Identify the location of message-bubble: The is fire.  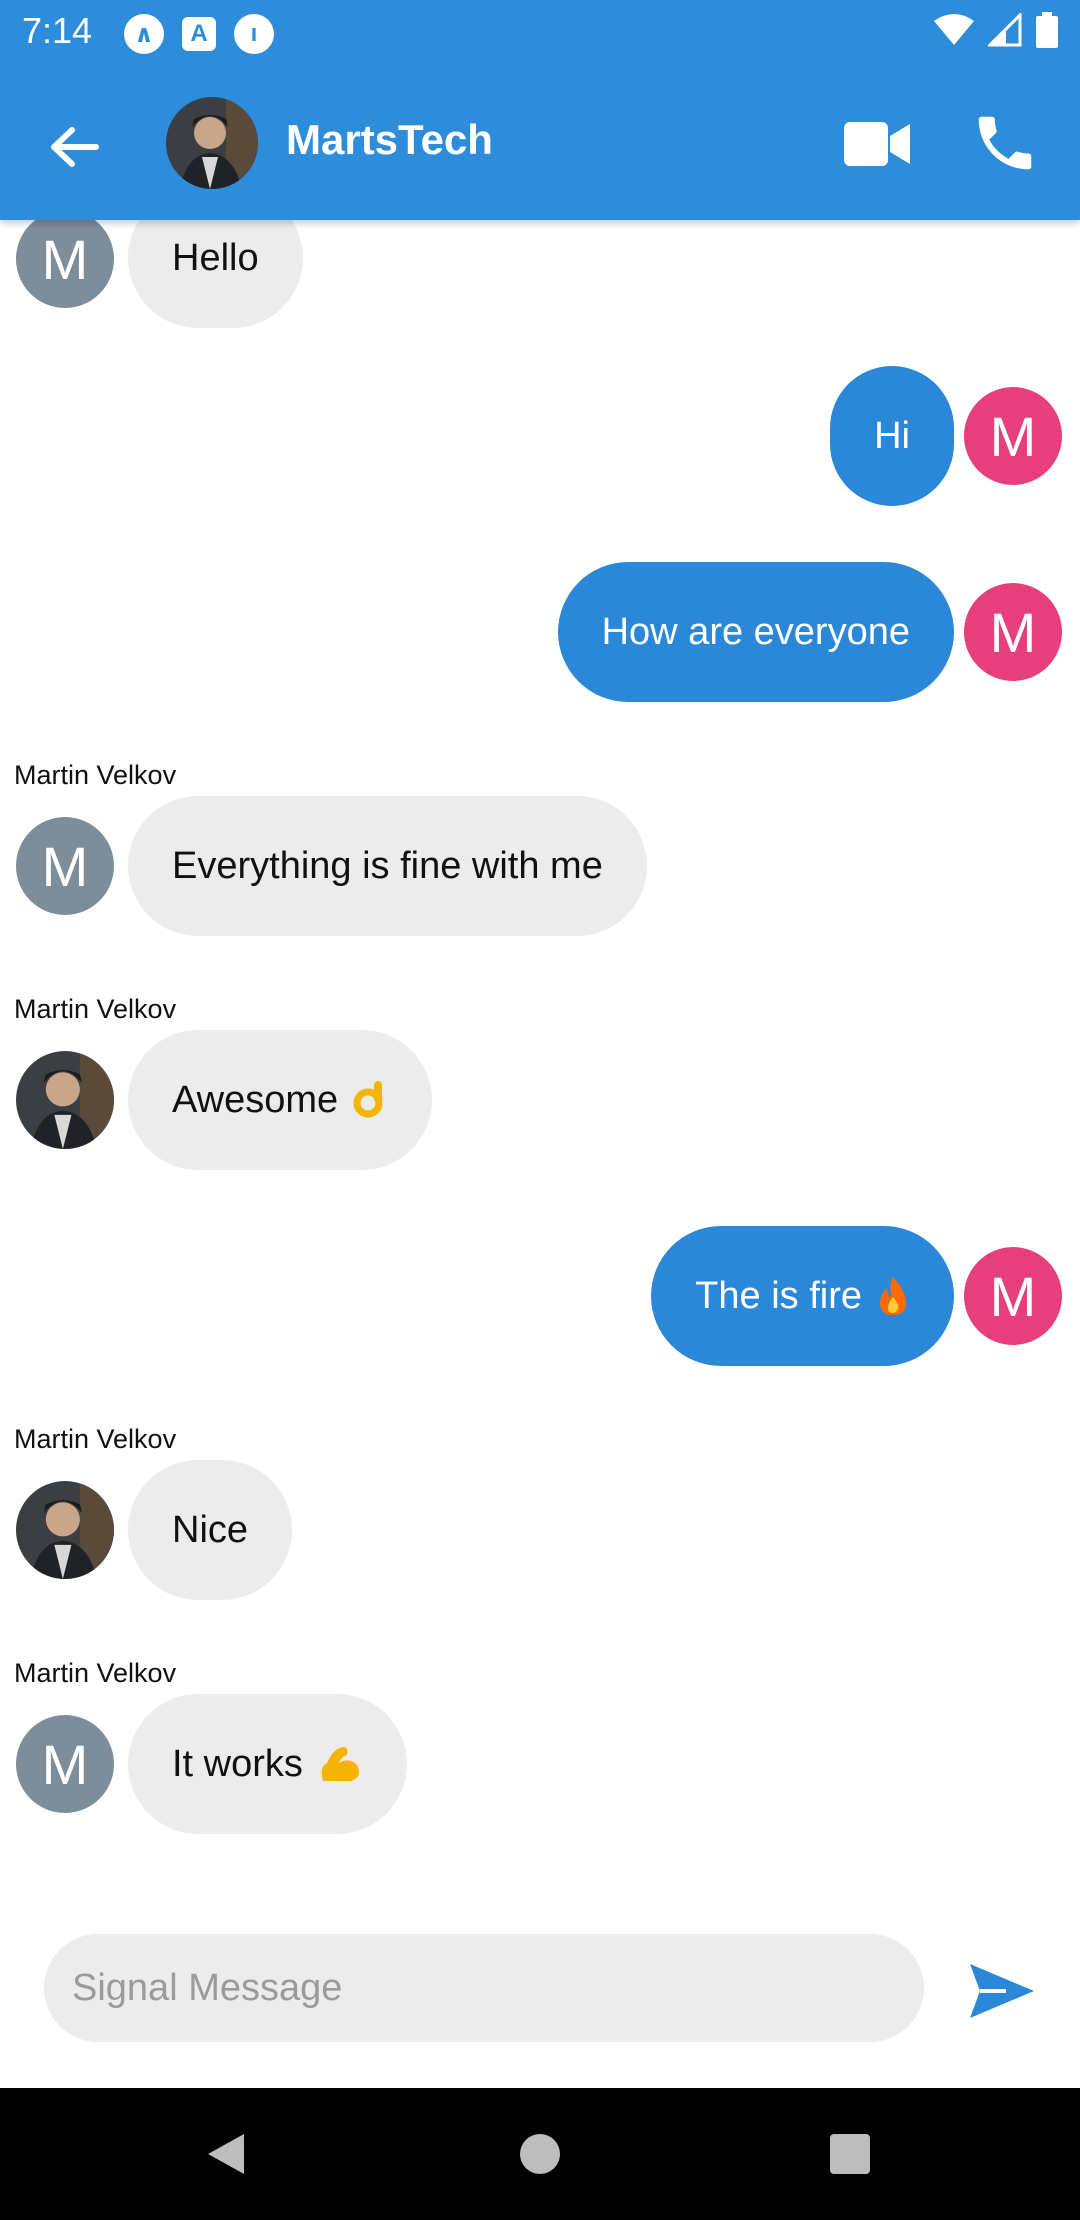
(802, 1296).